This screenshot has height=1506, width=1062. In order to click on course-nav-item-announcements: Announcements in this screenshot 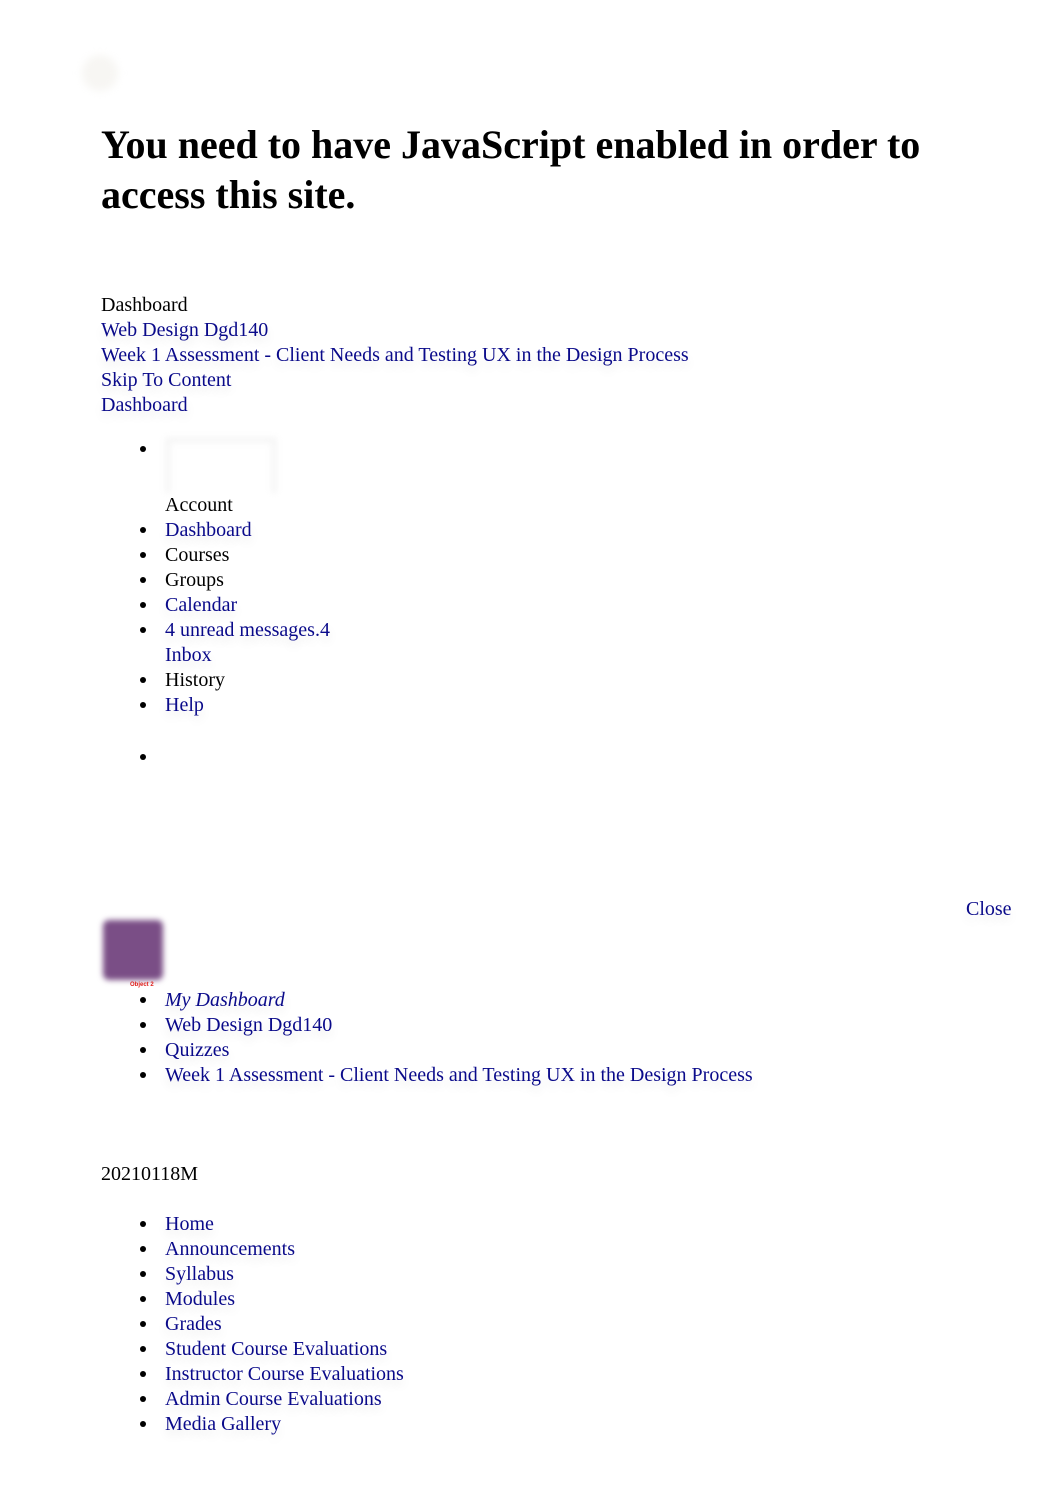, I will do `click(270, 1249)`.